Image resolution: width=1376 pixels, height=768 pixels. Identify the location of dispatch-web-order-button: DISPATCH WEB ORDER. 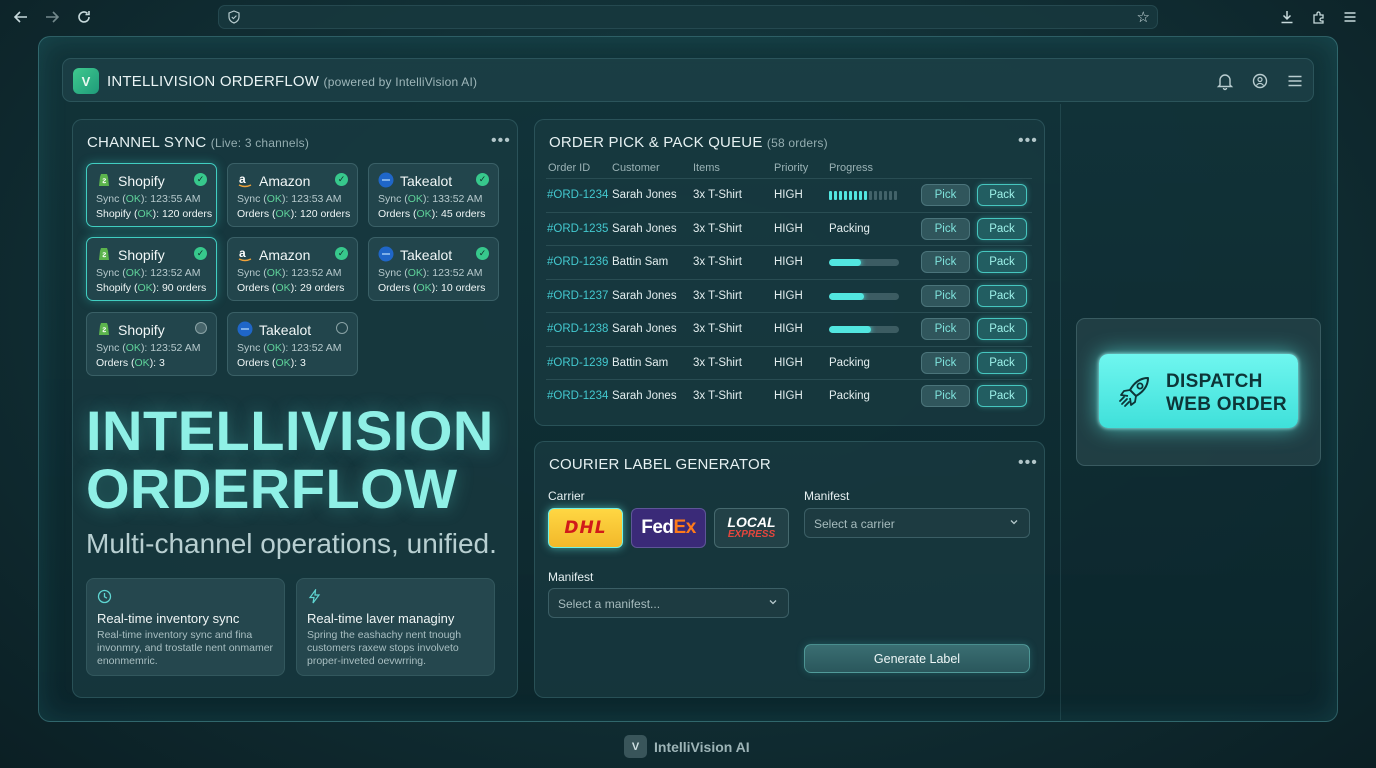
(1198, 391).